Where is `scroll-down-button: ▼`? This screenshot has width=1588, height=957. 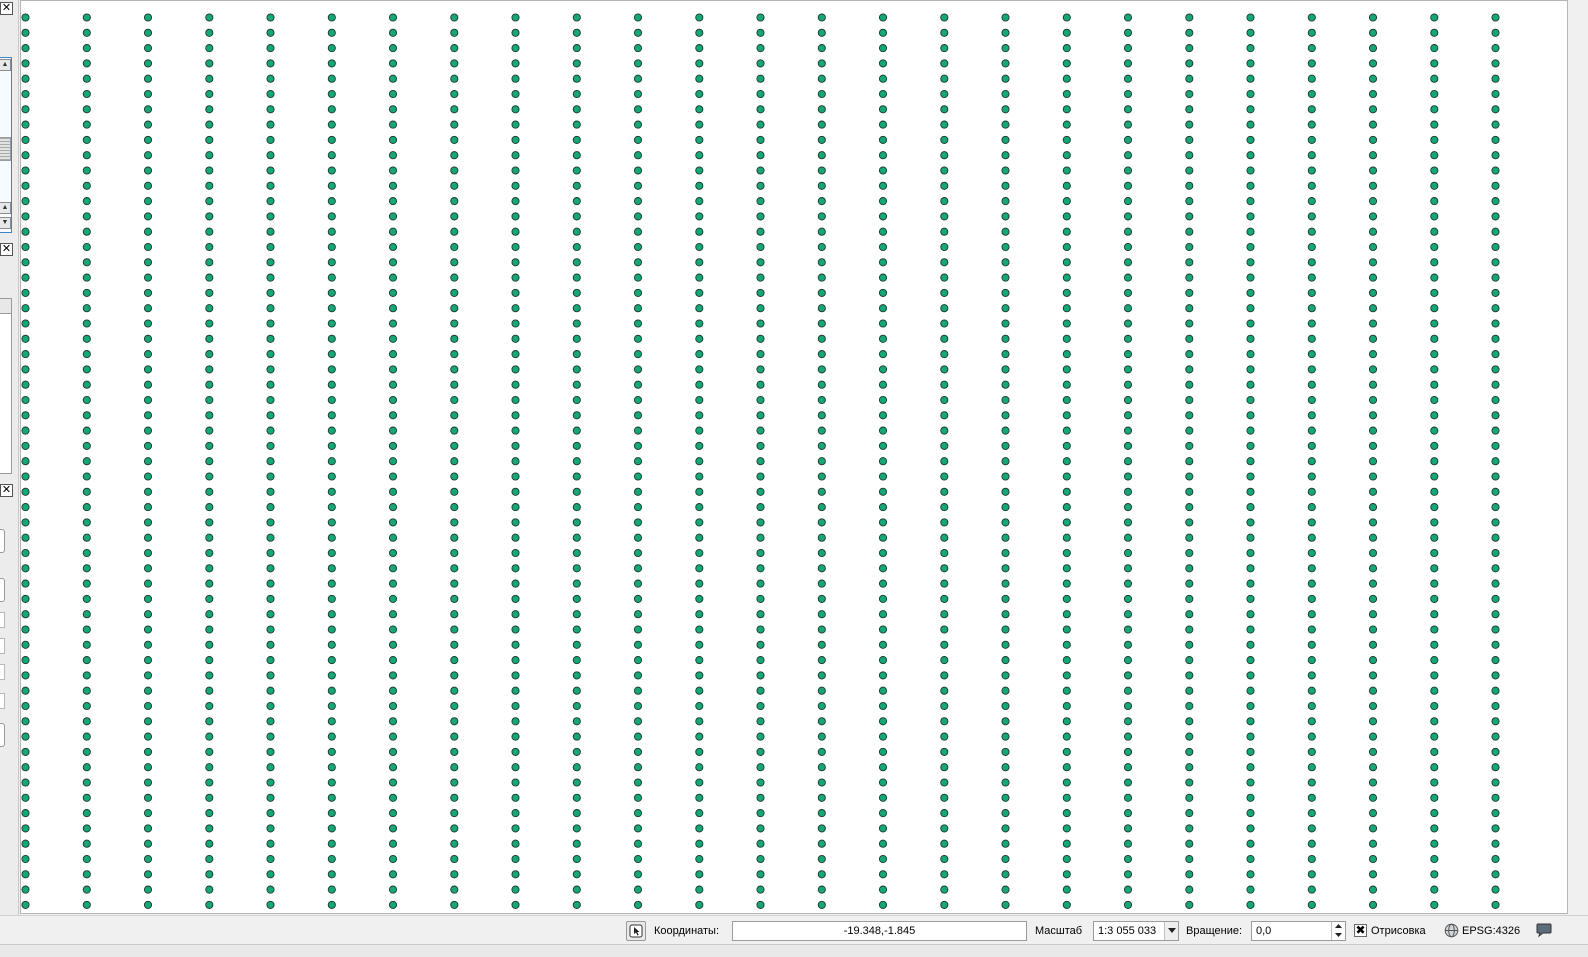 scroll-down-button: ▼ is located at coordinates (5, 223).